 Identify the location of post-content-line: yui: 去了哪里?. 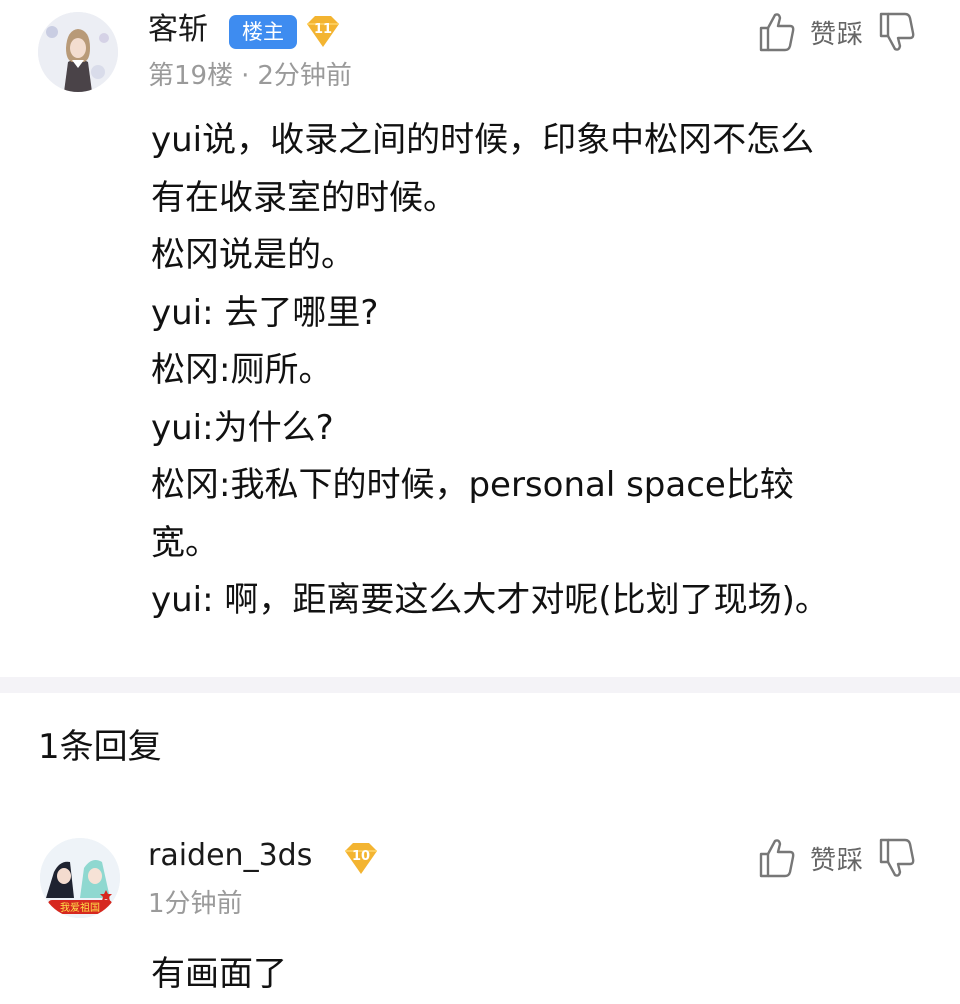
(265, 312).